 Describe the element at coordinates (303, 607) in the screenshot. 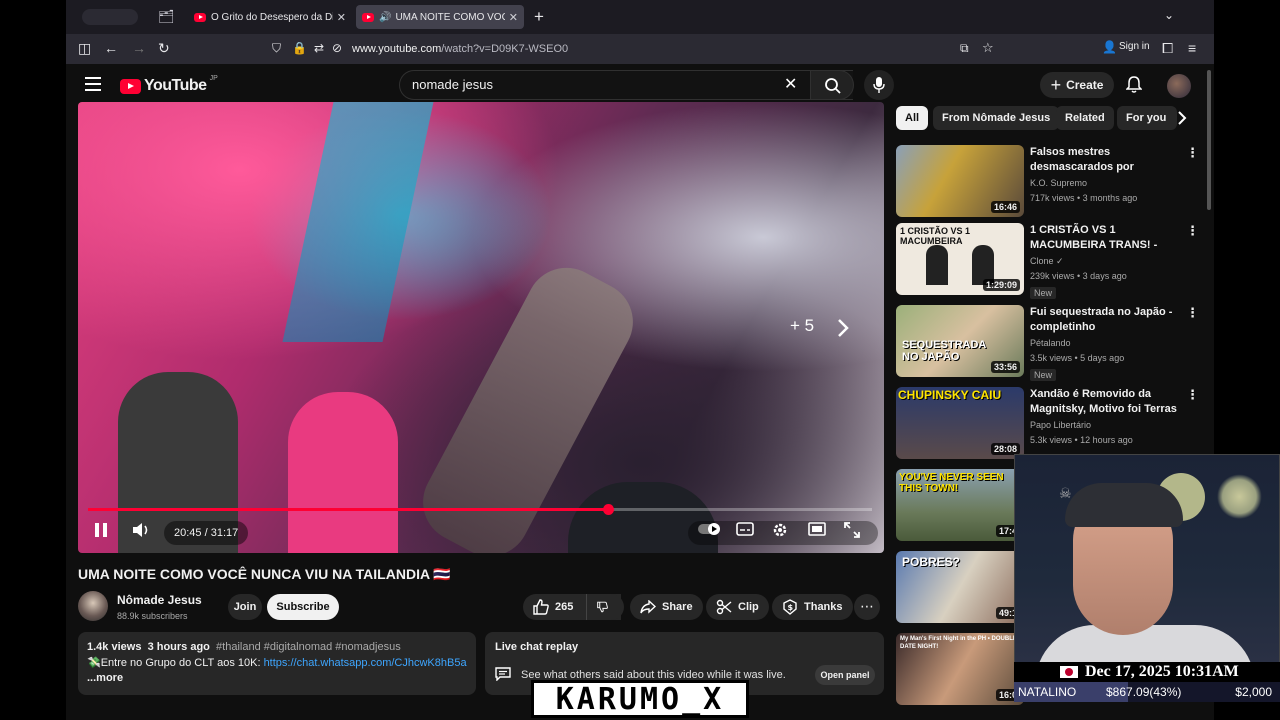

I see `subscribe-button: Subscribe` at that location.